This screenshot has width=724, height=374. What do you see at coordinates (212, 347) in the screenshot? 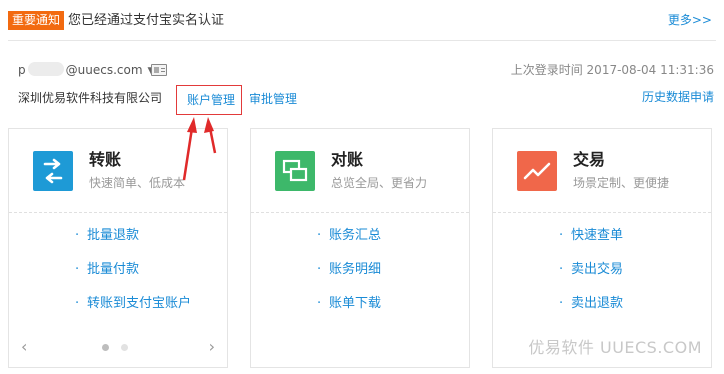
I see `chevron-right-icon: ›` at bounding box center [212, 347].